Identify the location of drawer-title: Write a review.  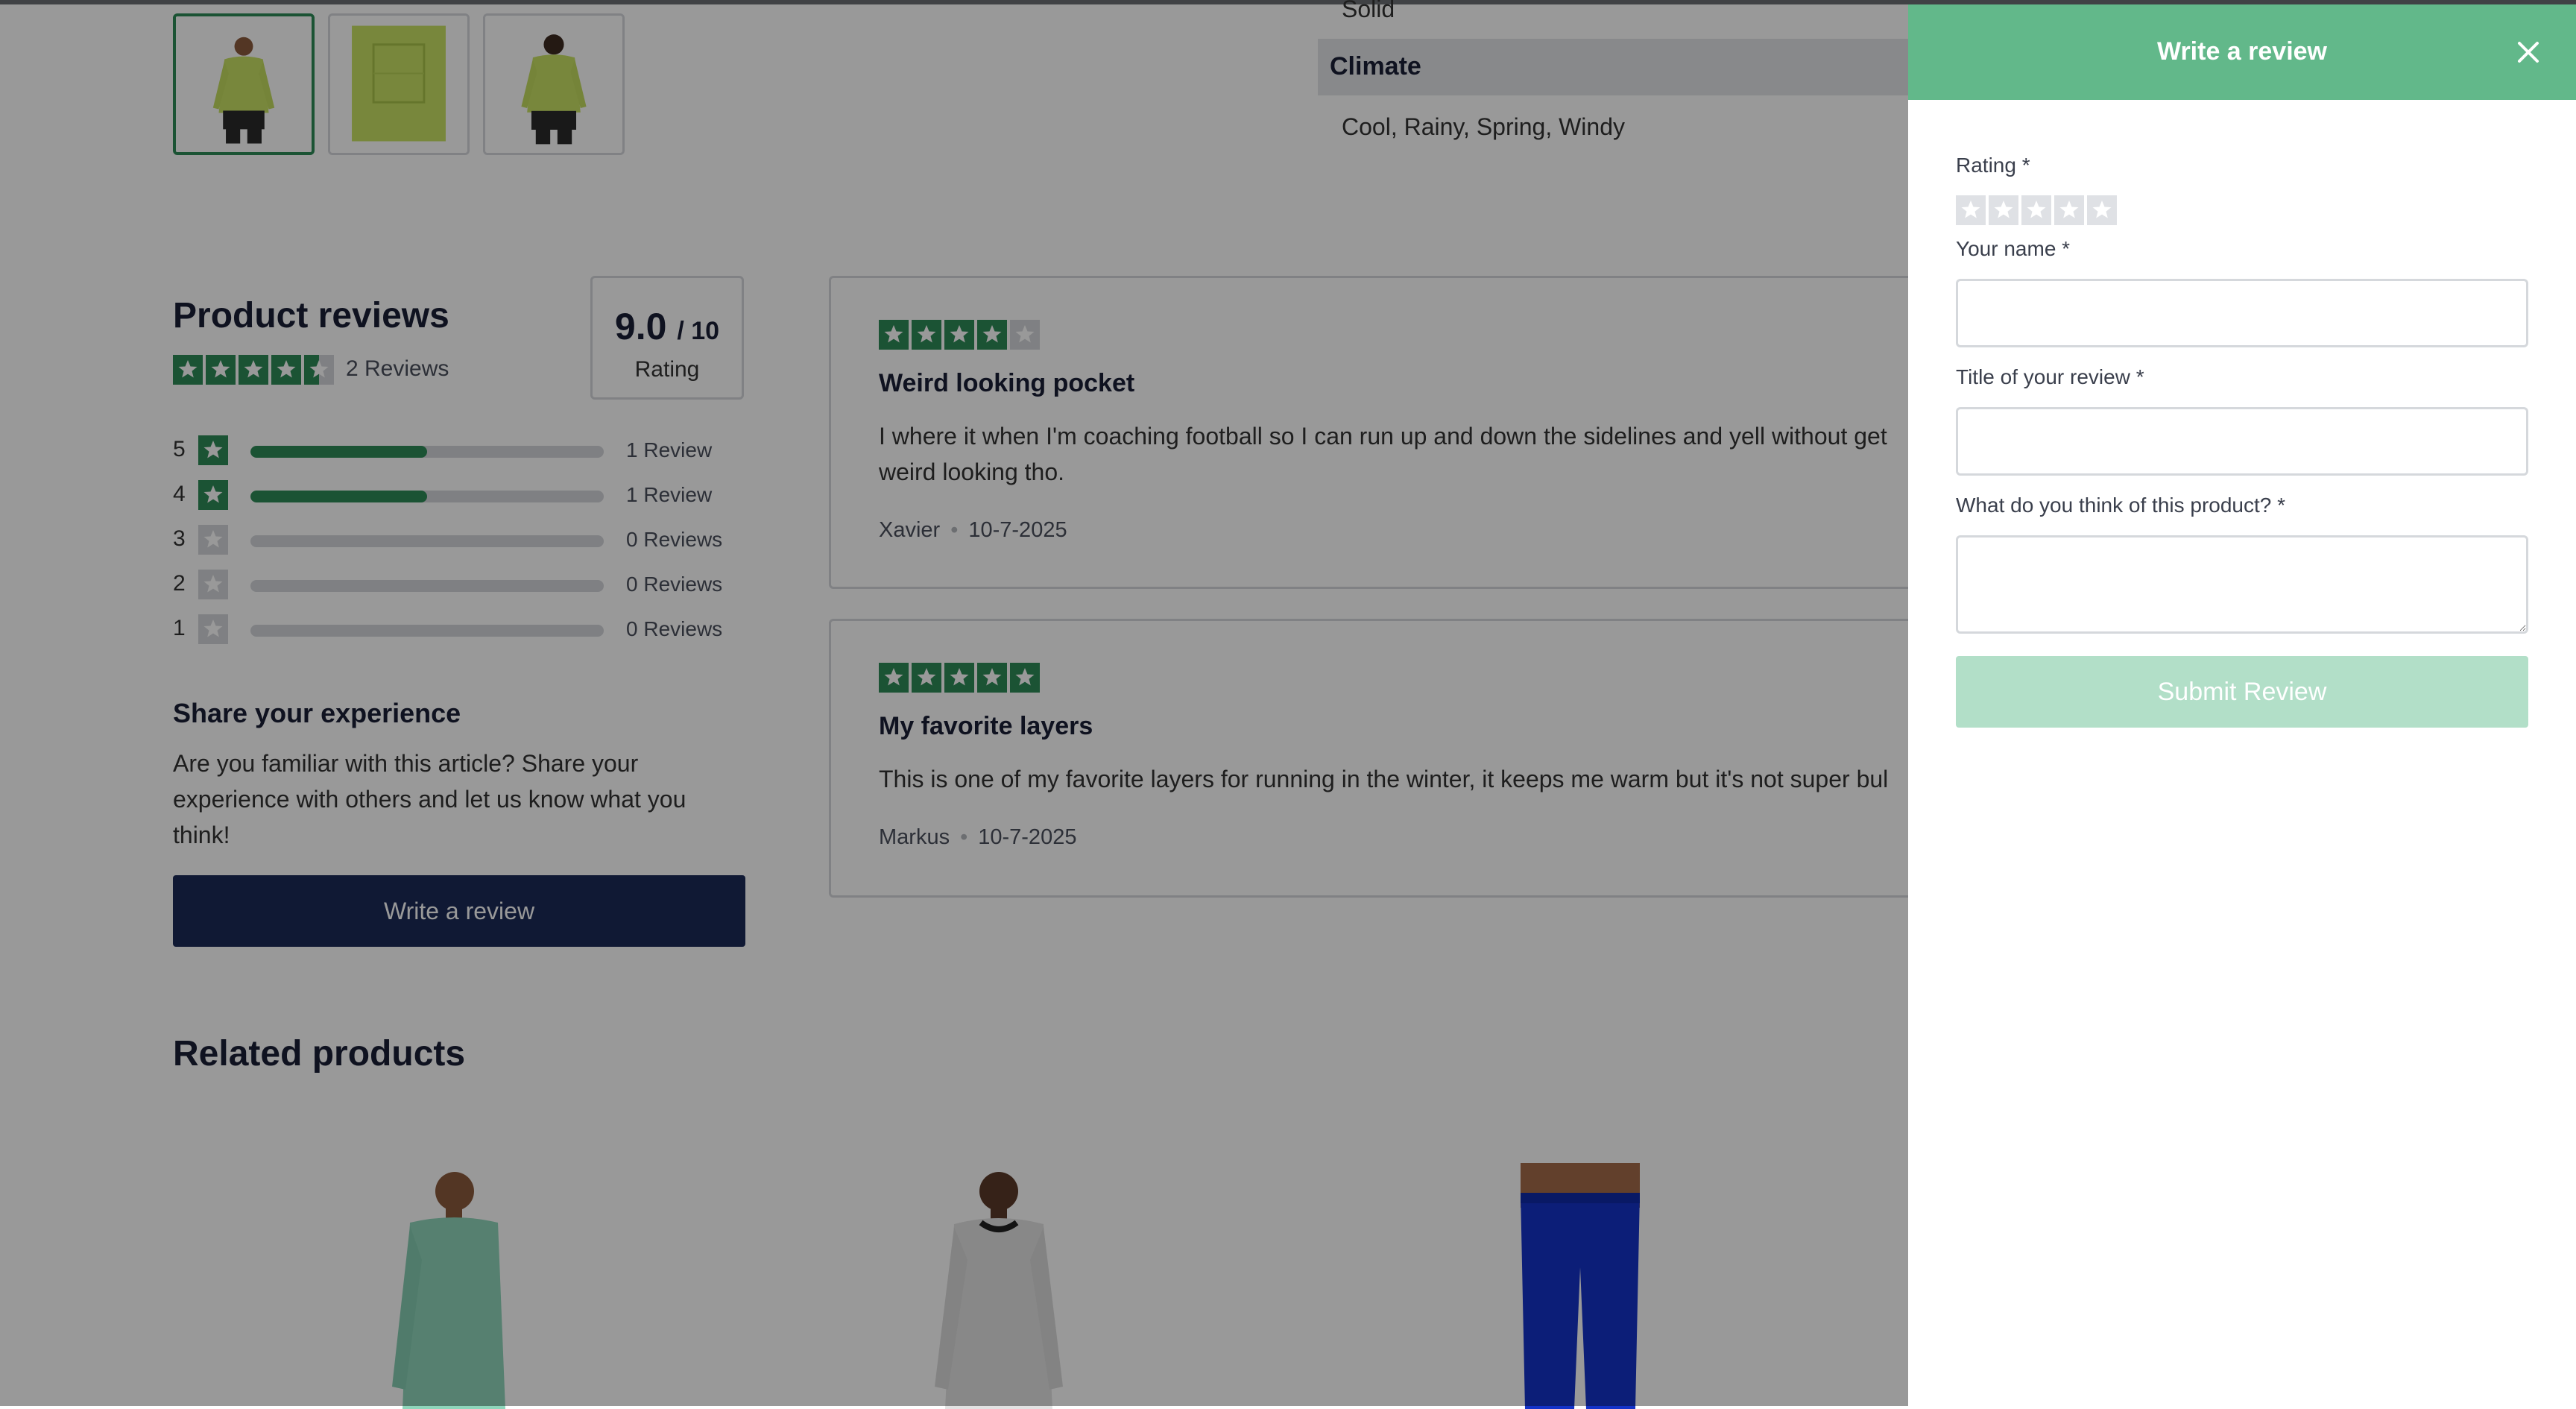
(2242, 51).